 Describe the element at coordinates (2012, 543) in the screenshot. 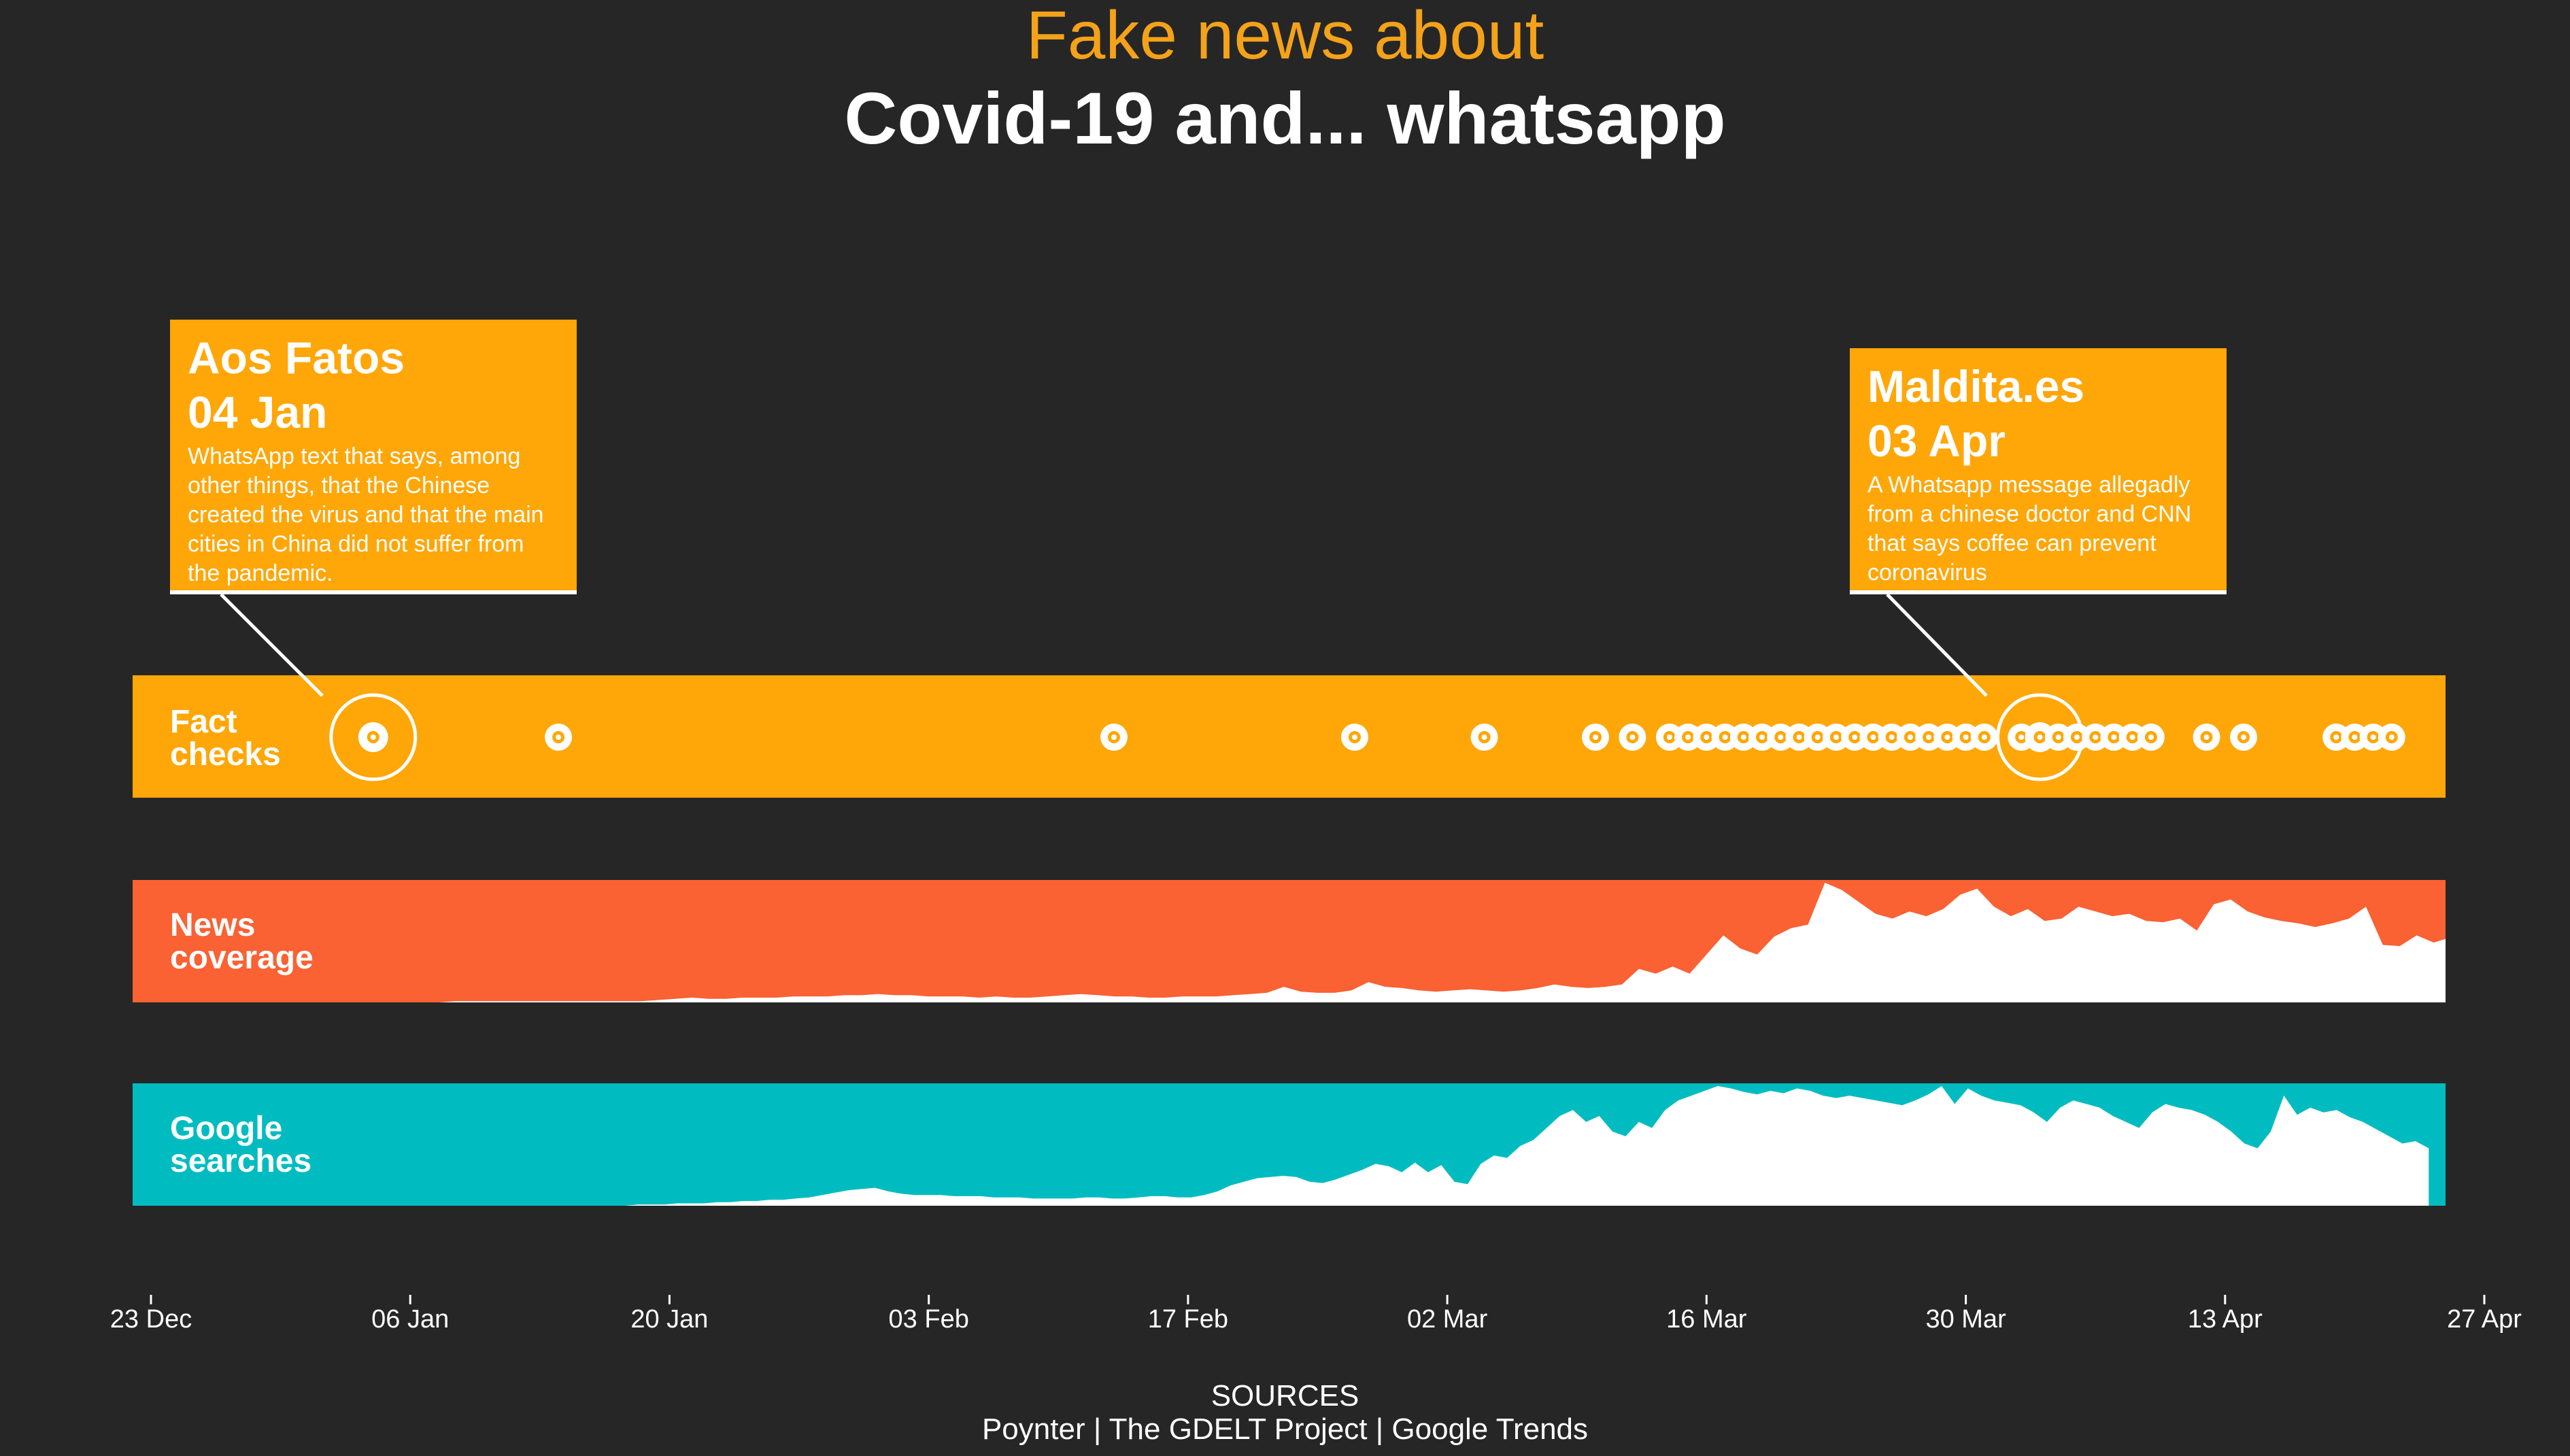

I see `callout-text-line: that says coffee can prevent` at that location.